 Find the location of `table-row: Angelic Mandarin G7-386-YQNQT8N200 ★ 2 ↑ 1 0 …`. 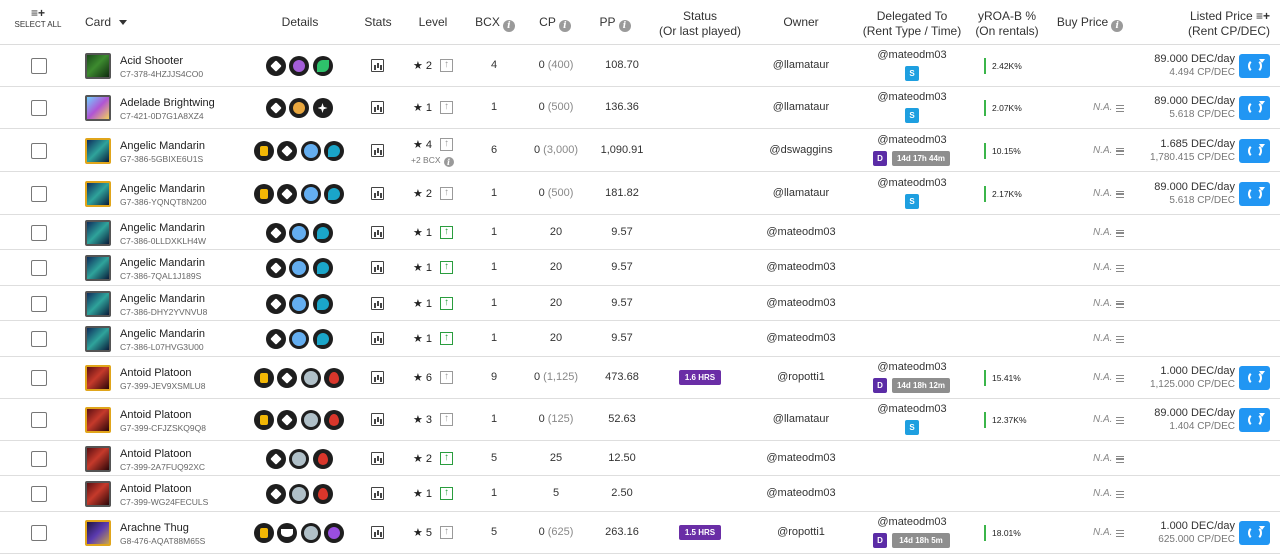

table-row: Angelic Mandarin G7-386-YQNQT8N200 ★ 2 ↑ 1 0 … is located at coordinates (640, 193).